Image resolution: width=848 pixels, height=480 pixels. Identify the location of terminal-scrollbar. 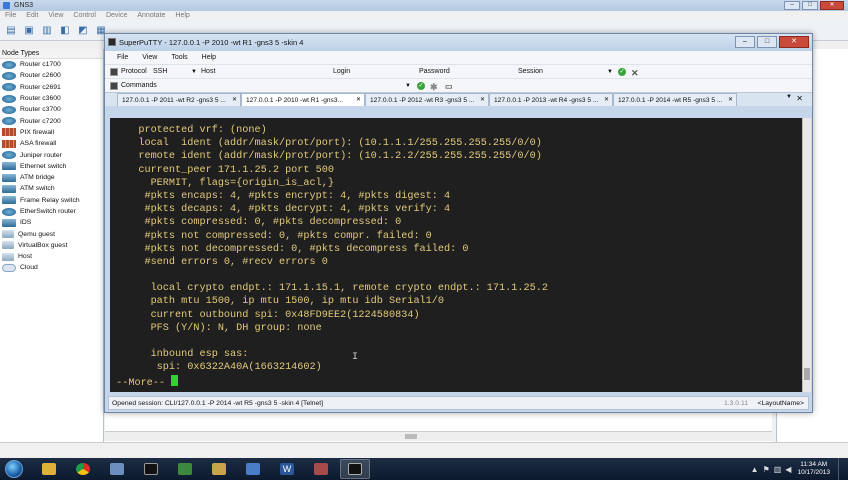
(806, 255).